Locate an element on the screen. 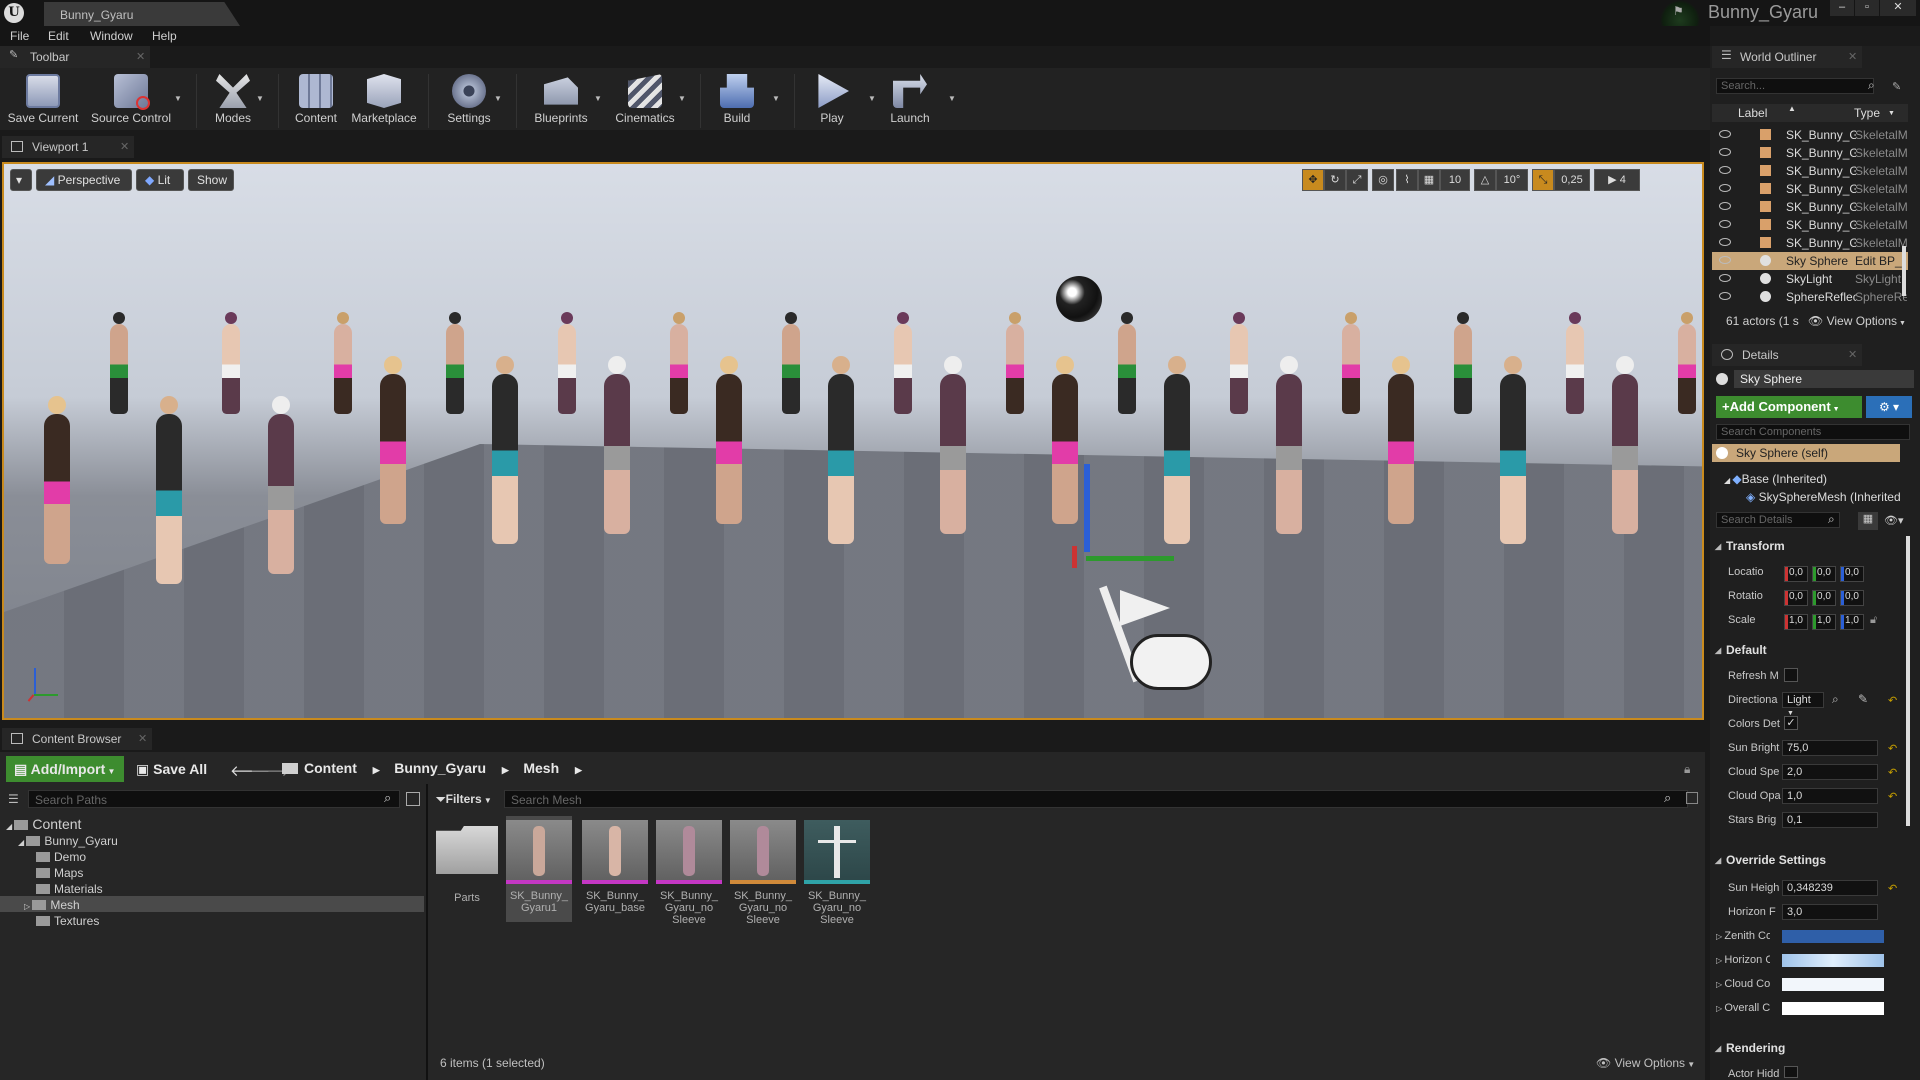 The height and width of the screenshot is (1080, 1920). cloud-color-swatch is located at coordinates (1833, 984).